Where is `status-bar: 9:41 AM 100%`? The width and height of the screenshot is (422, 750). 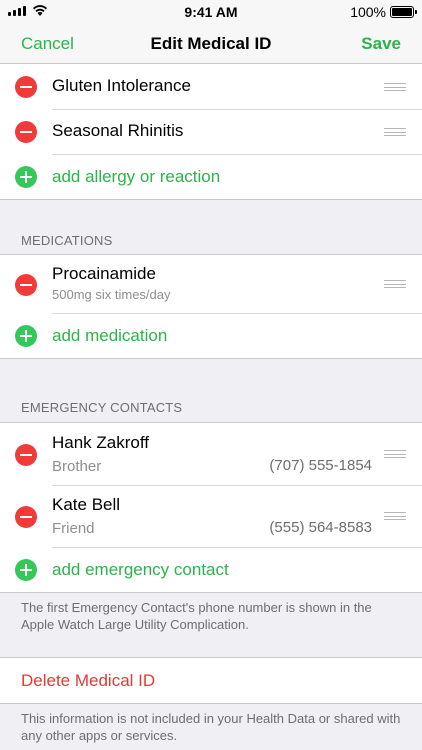 status-bar: 9:41 AM 100% is located at coordinates (211, 12).